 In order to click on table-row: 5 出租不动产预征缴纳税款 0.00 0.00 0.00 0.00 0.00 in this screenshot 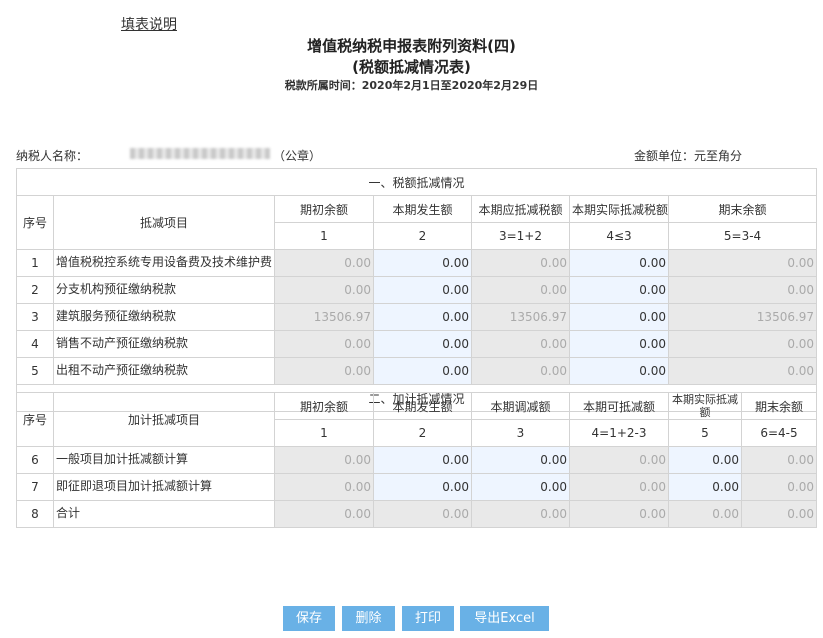, I will do `click(417, 371)`.